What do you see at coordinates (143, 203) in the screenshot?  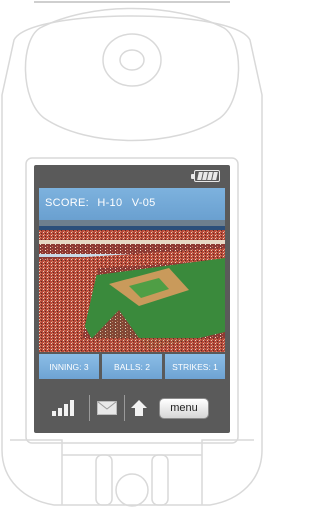 I see `visitor-score: V-05` at bounding box center [143, 203].